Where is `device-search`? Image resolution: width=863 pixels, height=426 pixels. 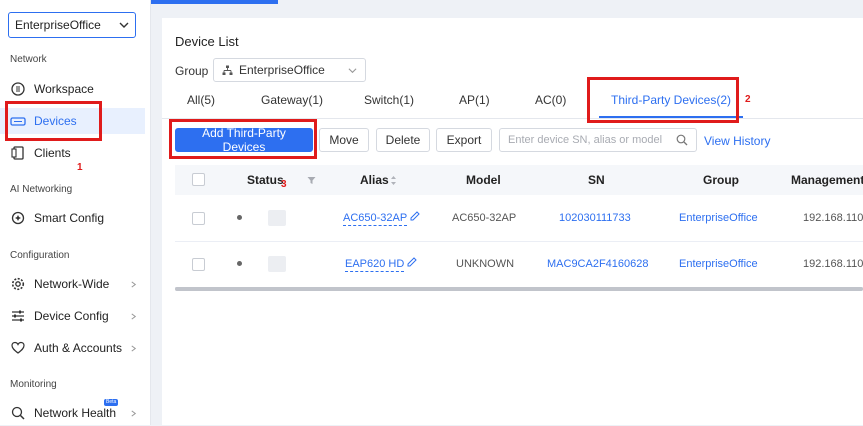 device-search is located at coordinates (598, 140).